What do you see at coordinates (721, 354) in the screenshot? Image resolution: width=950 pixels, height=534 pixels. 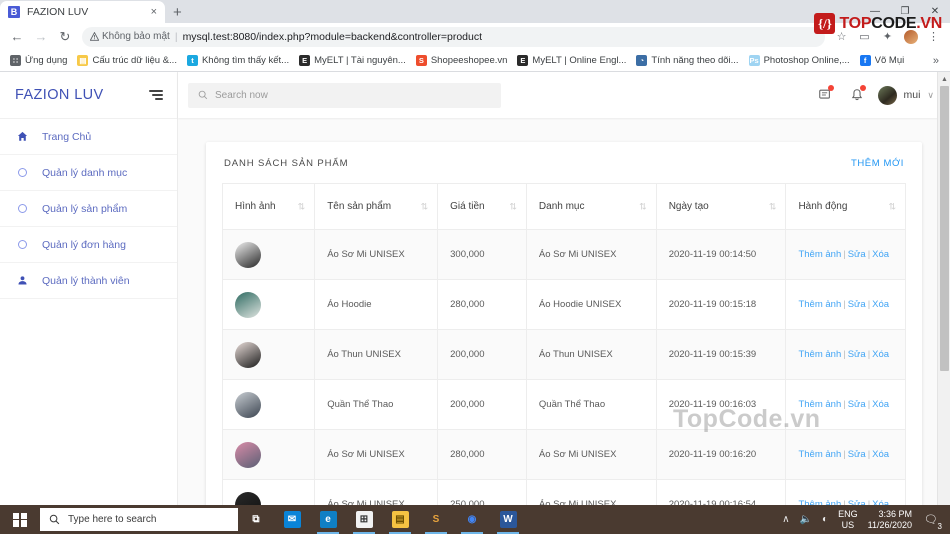 I see `cell-created: 2020-11-19 00:15:39` at bounding box center [721, 354].